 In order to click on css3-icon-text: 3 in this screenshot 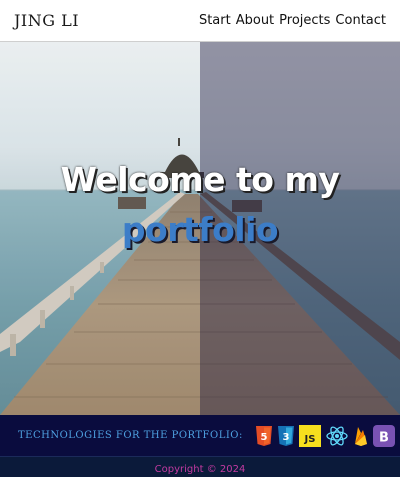, I will do `click(285, 437)`.